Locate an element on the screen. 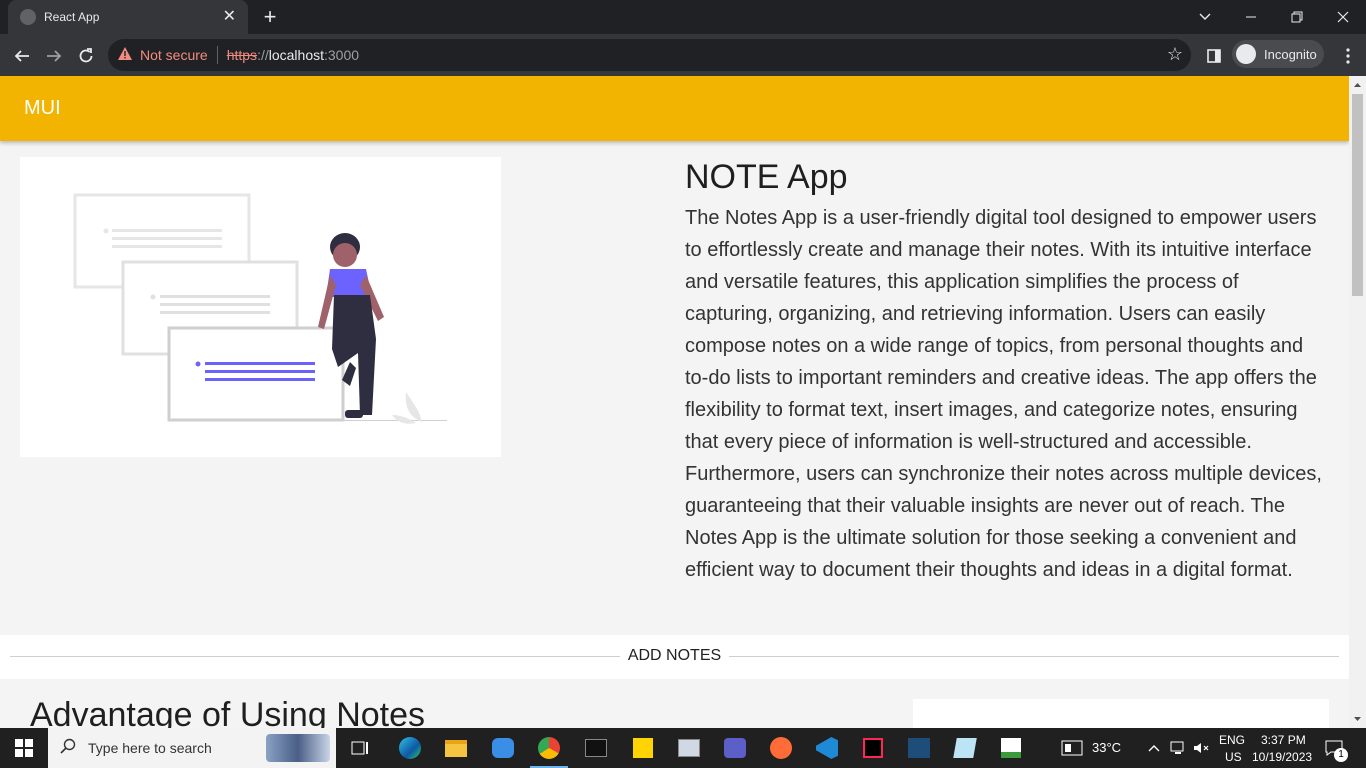  incognito-profile: Incognito is located at coordinates (1278, 54).